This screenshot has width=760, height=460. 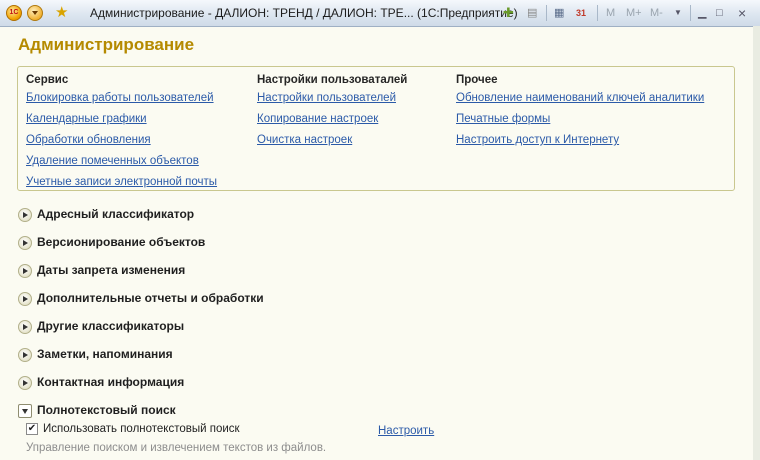 What do you see at coordinates (406, 431) in the screenshot?
I see `setup-fulltext-link: Настроить` at bounding box center [406, 431].